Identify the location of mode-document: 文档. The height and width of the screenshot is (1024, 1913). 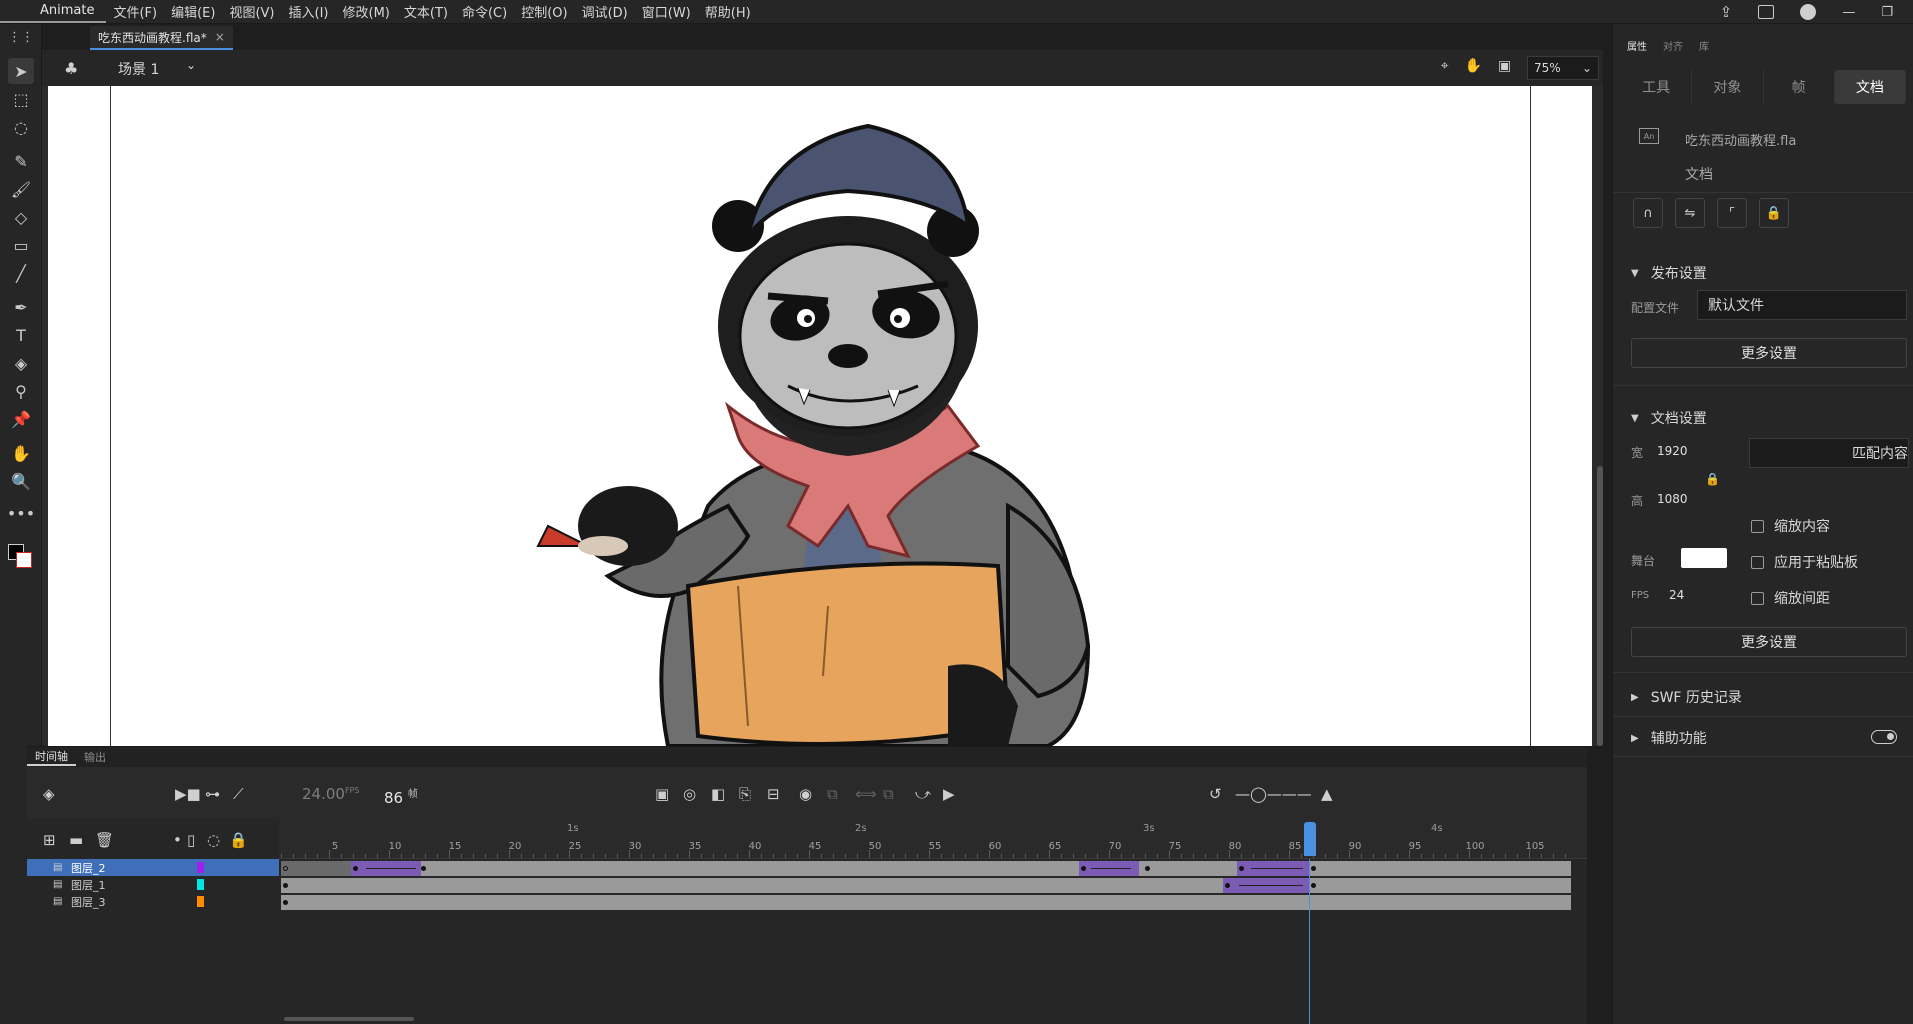
(1870, 87).